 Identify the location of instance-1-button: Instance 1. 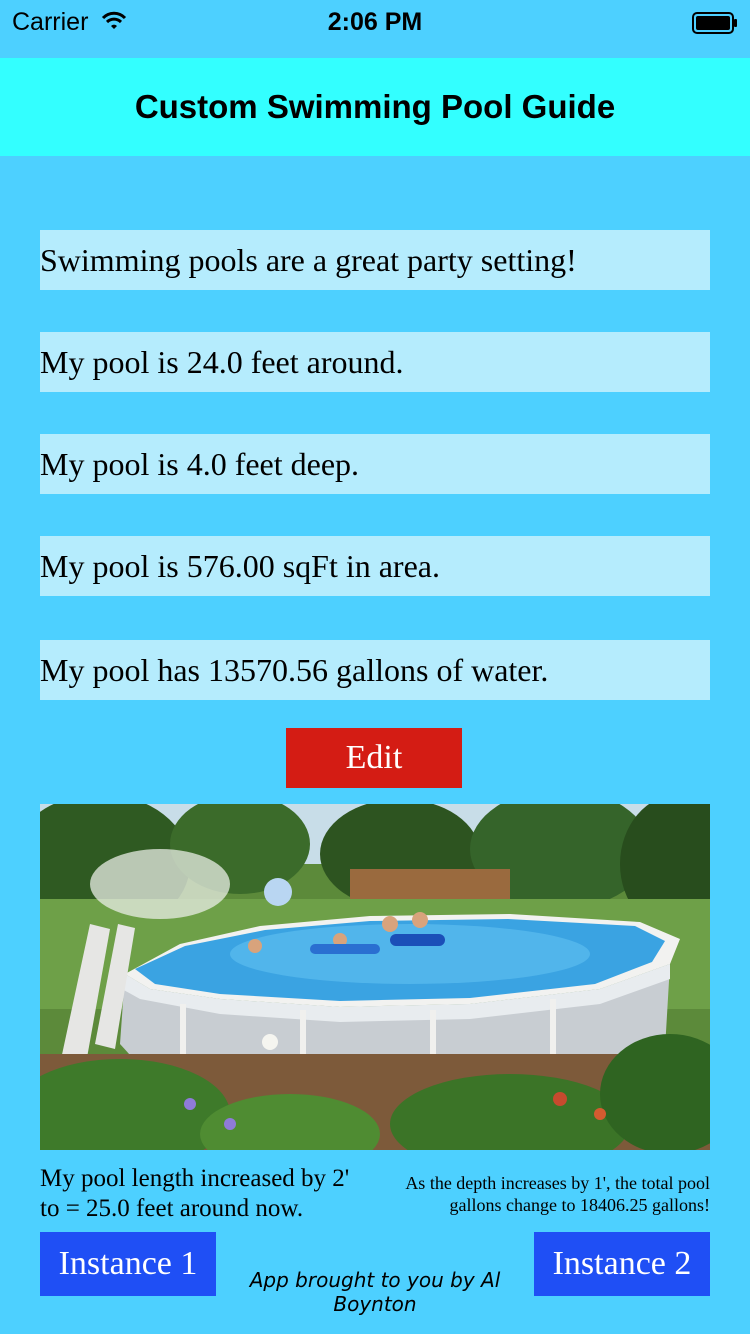
(128, 1264).